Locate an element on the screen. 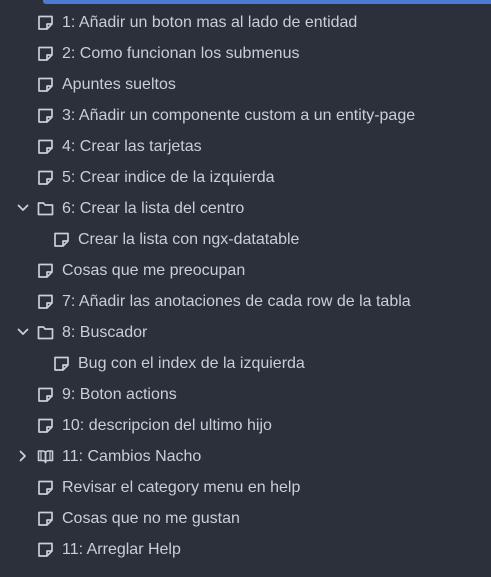  tree-item: Revisar el category menu en help is located at coordinates (245, 487).